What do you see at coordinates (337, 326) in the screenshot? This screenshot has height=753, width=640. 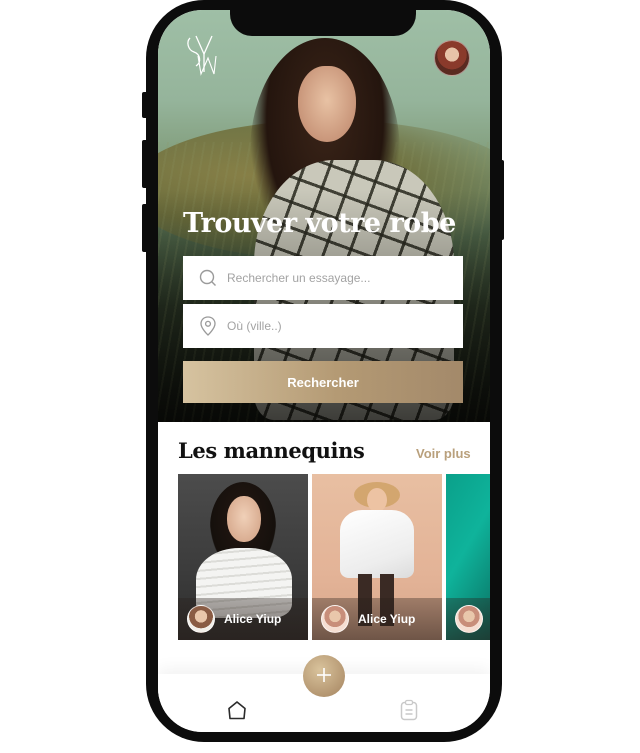 I see `location-input` at bounding box center [337, 326].